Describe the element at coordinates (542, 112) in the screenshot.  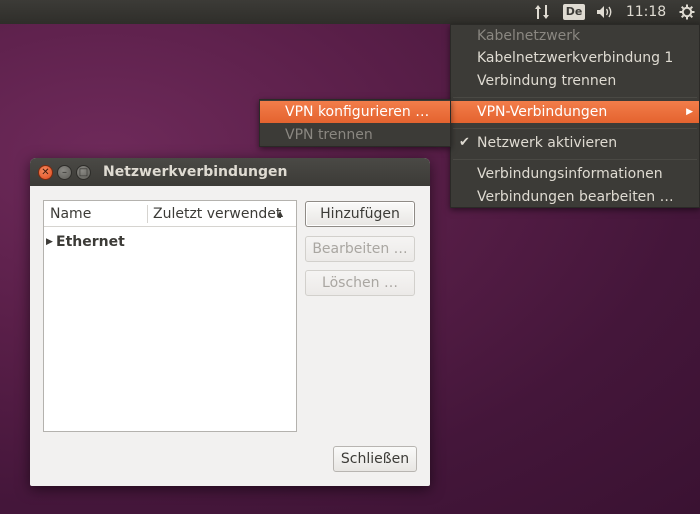
I see `menu-item-label: VPN-Verbindungen` at that location.